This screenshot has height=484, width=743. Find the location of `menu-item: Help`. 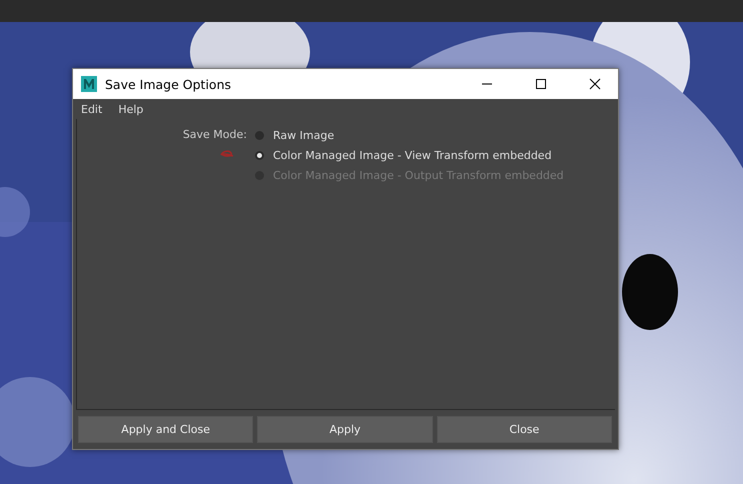

menu-item: Help is located at coordinates (130, 109).